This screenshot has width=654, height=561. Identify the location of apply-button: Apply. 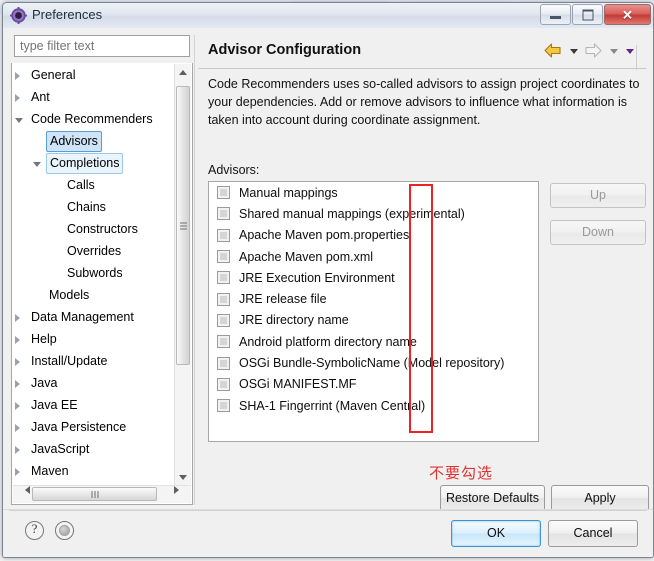
(600, 498).